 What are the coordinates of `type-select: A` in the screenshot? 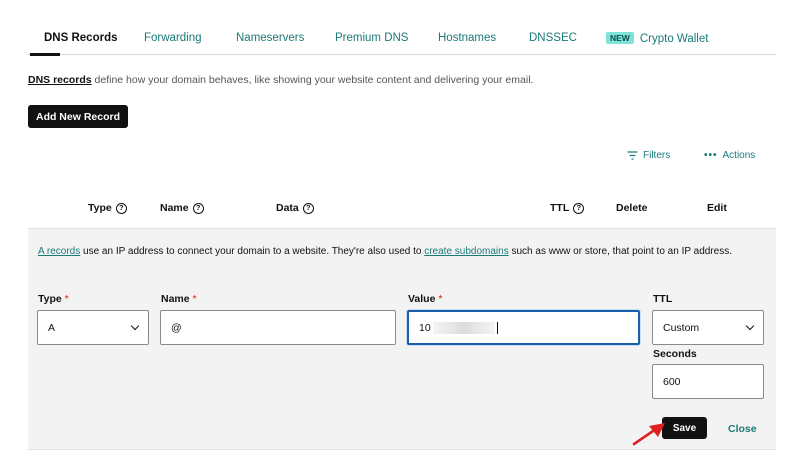 It's located at (93, 327).